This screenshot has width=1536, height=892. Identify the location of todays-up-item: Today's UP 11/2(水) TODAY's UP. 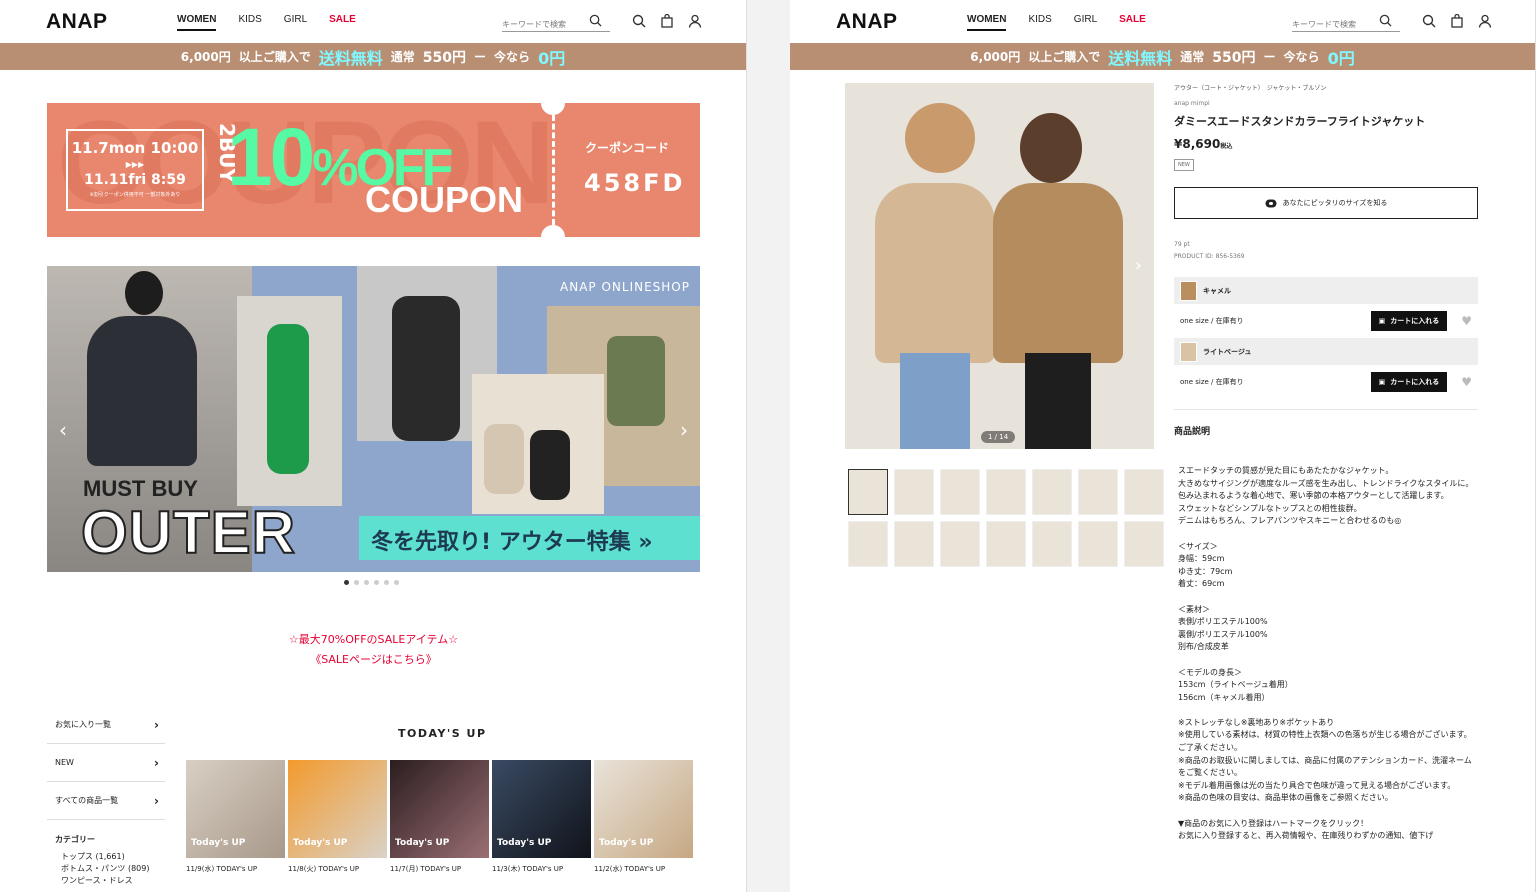
(643, 817).